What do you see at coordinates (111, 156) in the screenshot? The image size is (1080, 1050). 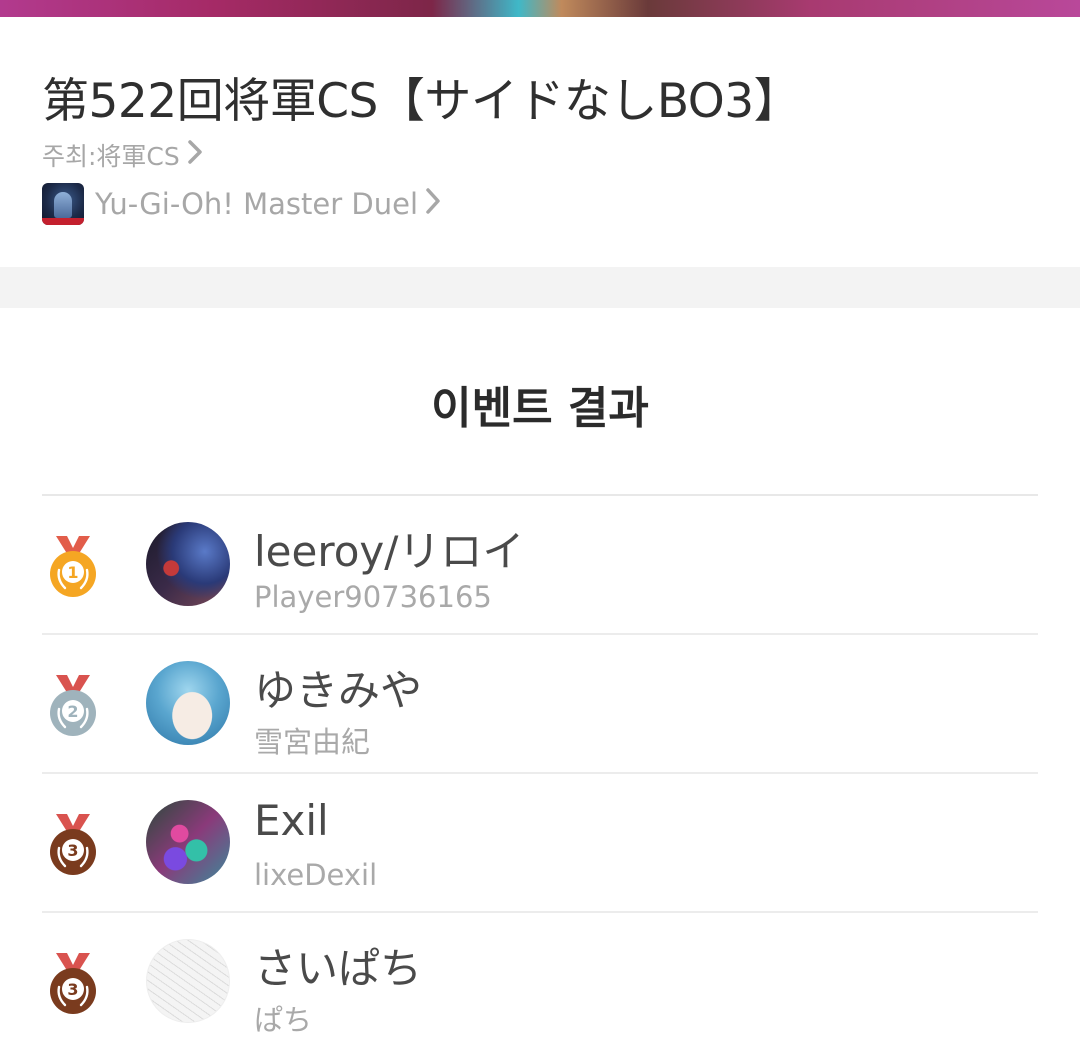 I see `host-label: 주최:将軍CS` at bounding box center [111, 156].